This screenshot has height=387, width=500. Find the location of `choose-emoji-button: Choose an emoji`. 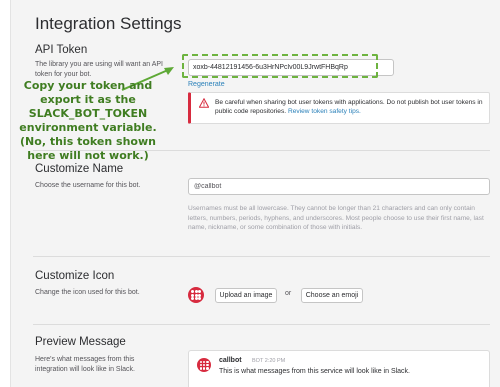

choose-emoji-button: Choose an emoji is located at coordinates (332, 295).